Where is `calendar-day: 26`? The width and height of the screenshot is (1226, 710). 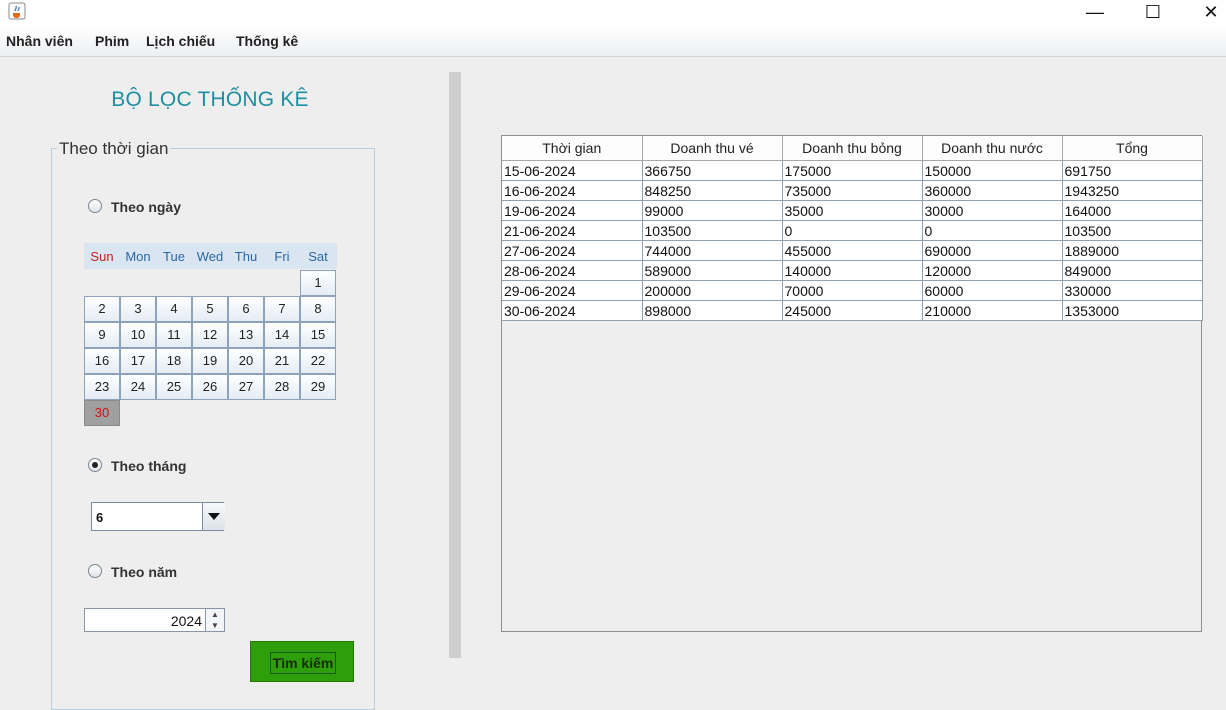 calendar-day: 26 is located at coordinates (210, 387).